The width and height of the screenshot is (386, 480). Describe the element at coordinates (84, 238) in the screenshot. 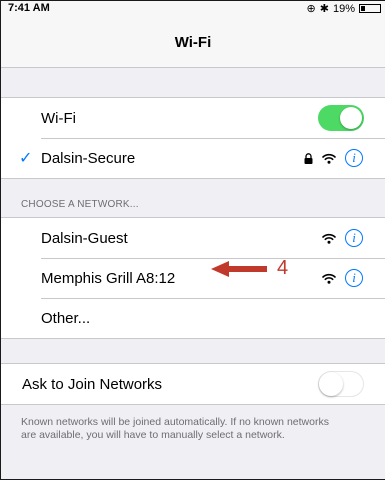

I see `network-name: Dalsin-Guest` at that location.